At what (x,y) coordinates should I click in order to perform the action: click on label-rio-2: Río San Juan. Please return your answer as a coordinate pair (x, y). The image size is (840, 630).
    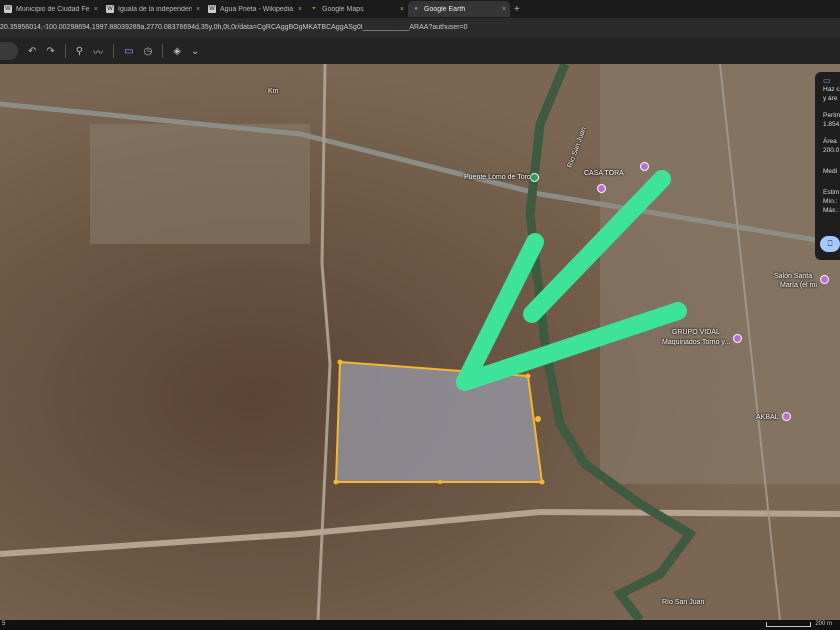
    Looking at the image, I should click on (683, 602).